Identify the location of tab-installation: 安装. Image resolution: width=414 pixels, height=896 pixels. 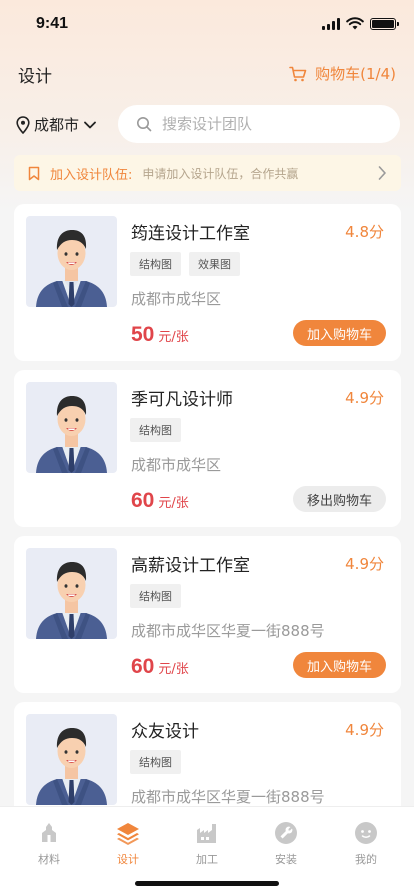
(286, 844).